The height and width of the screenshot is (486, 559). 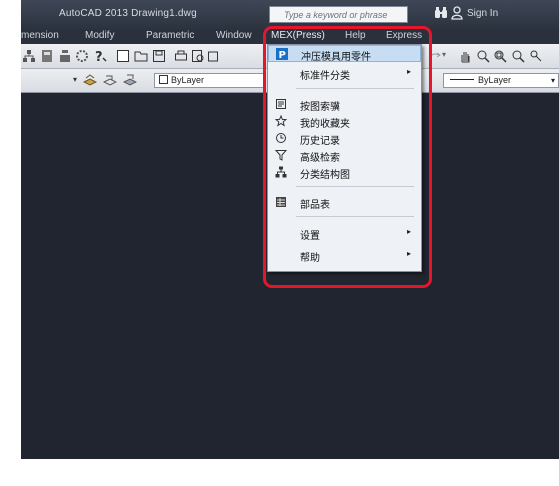 What do you see at coordinates (344, 138) in the screenshot?
I see `menu-item-history: 历史记录` at bounding box center [344, 138].